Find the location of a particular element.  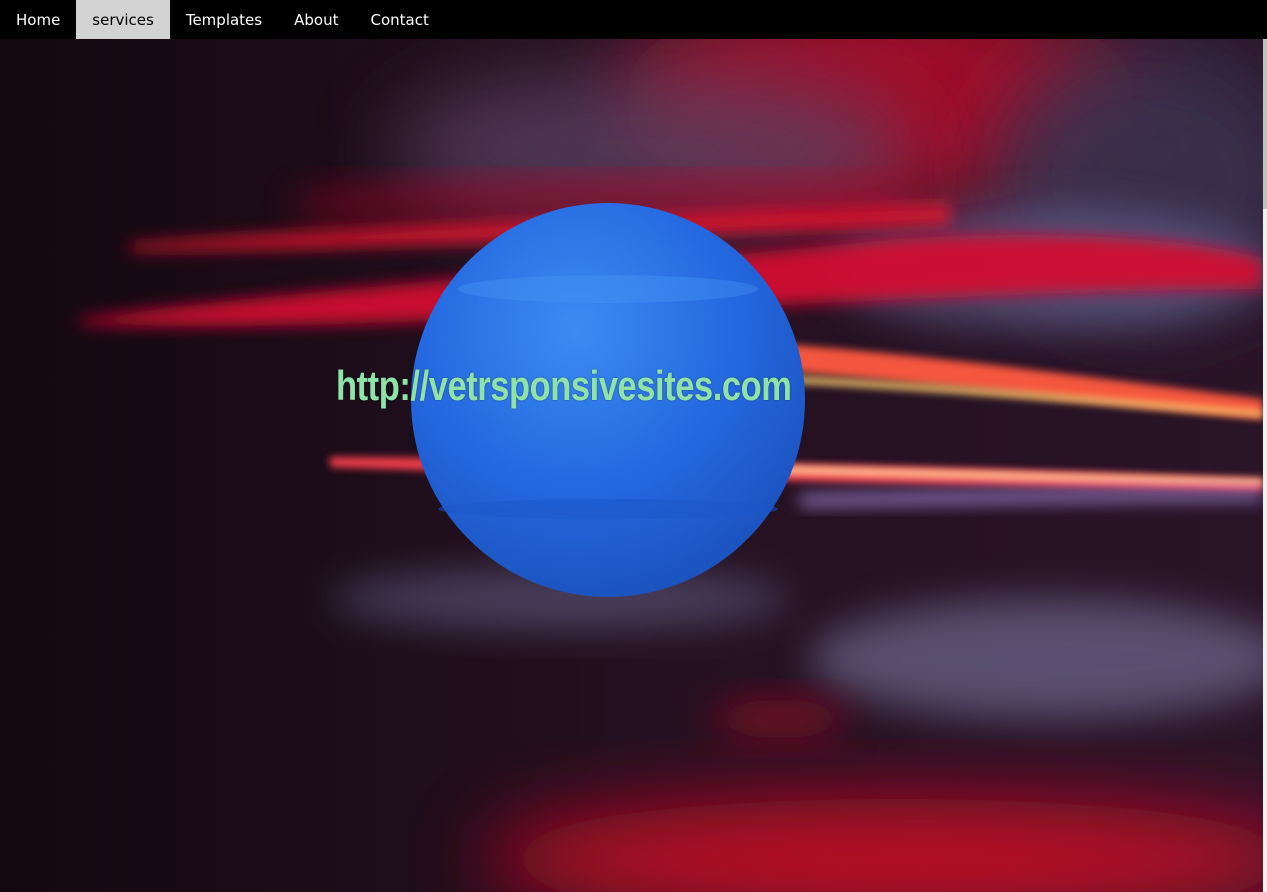

scrollbar-thumb is located at coordinates (1265, 124).